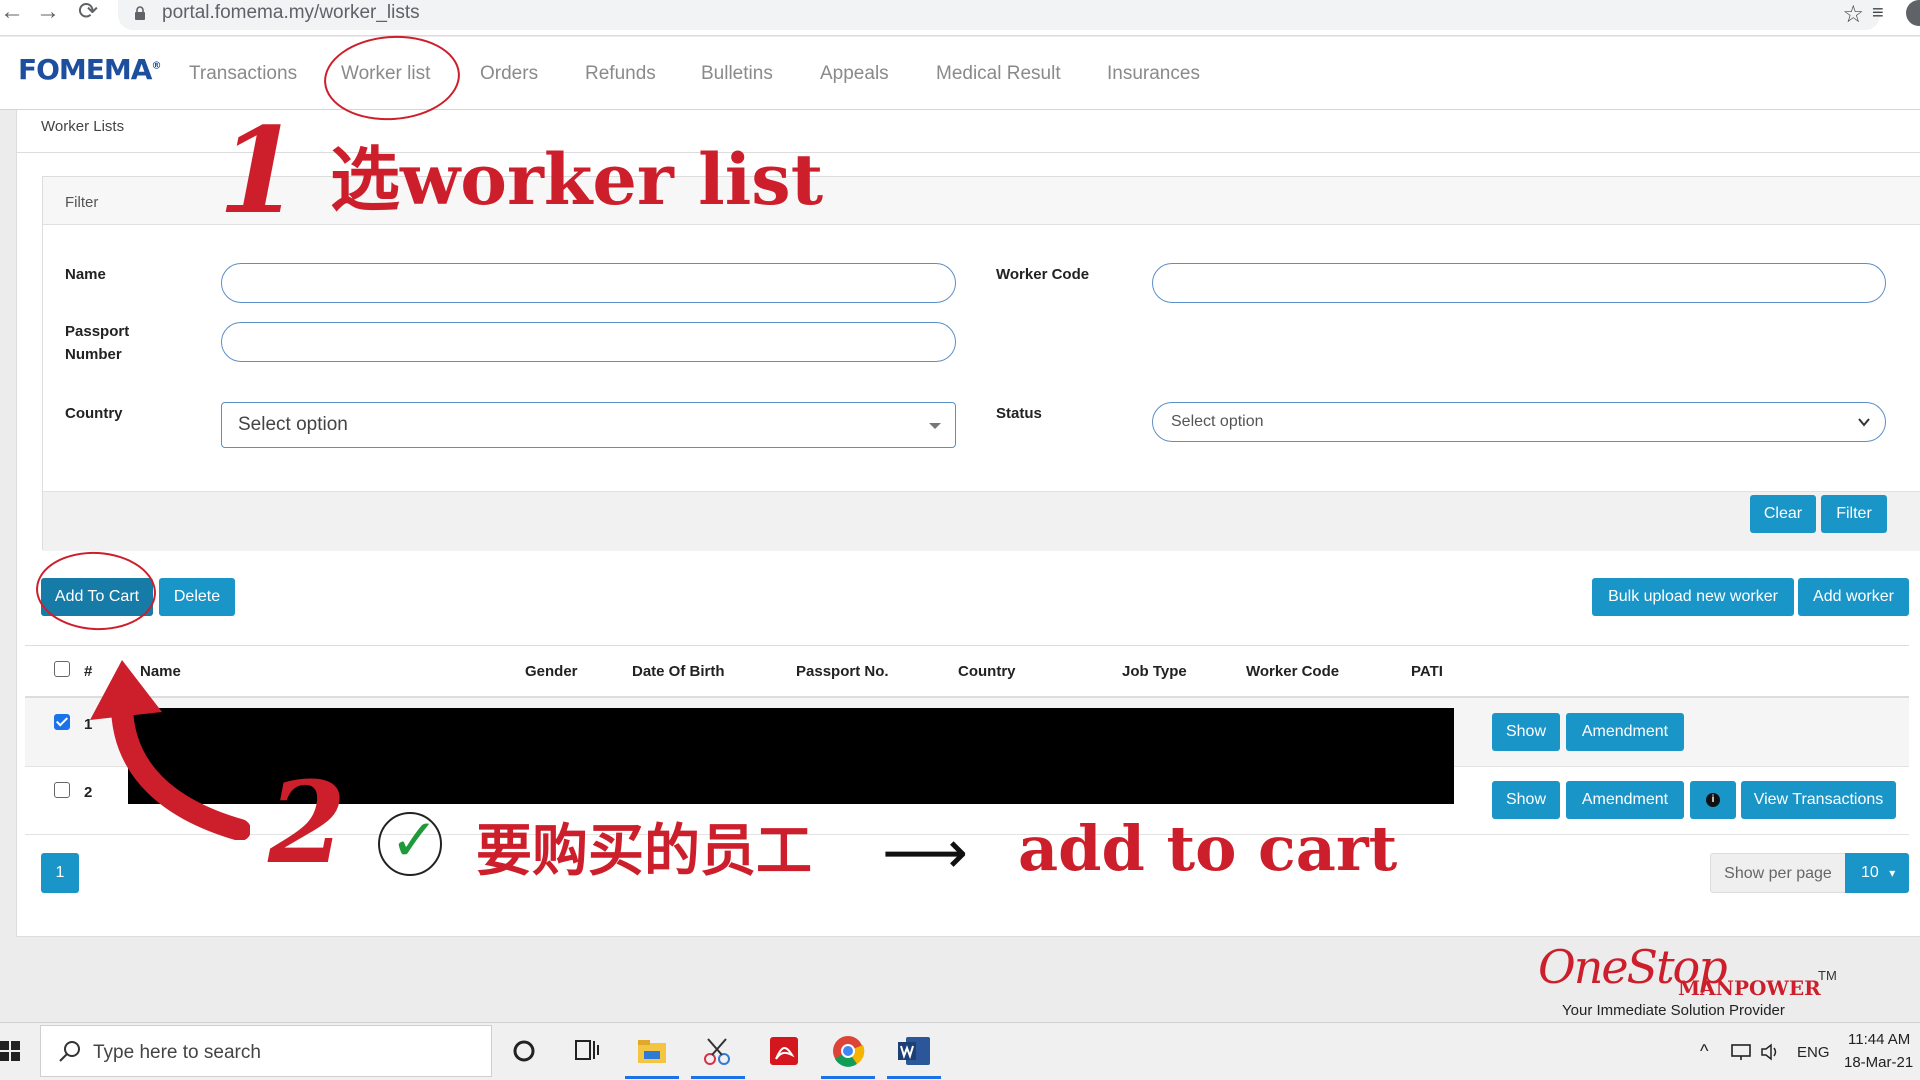 This screenshot has width=1920, height=1080. I want to click on row-1-checkbox, so click(62, 722).